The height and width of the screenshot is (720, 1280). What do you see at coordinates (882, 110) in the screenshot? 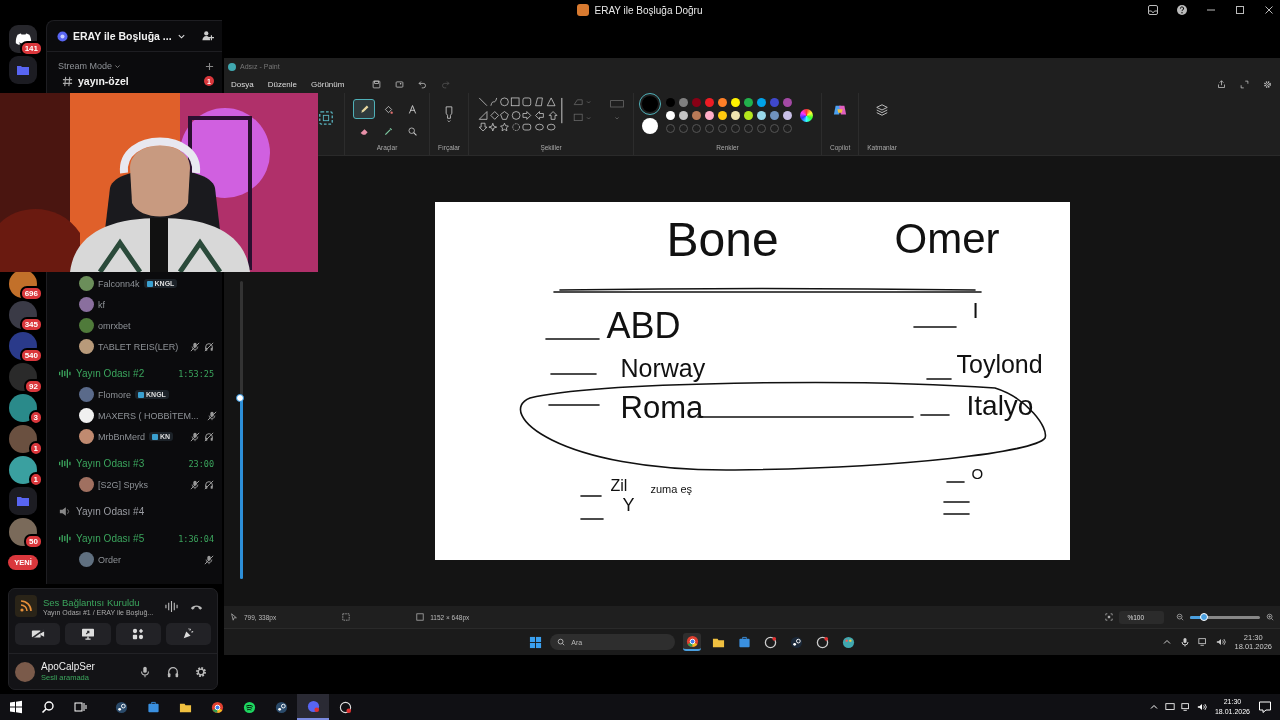
I see `layers-icon` at bounding box center [882, 110].